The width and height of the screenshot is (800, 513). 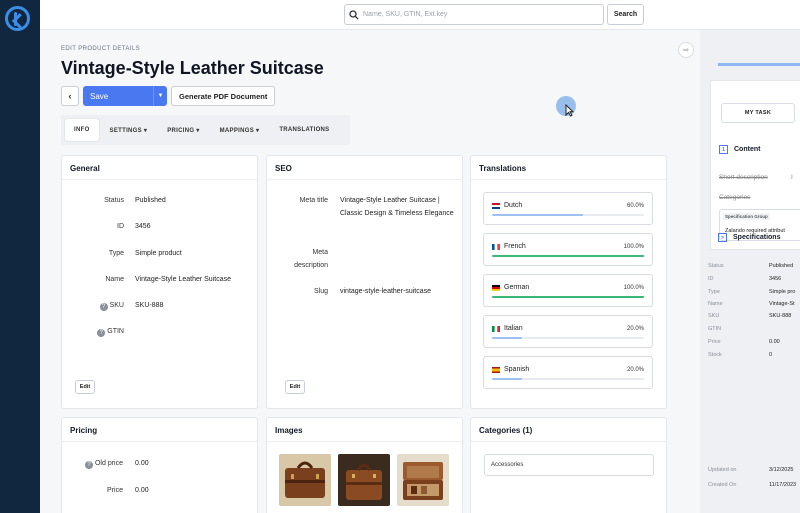 I want to click on content-step-icon: 1, so click(x=723, y=149).